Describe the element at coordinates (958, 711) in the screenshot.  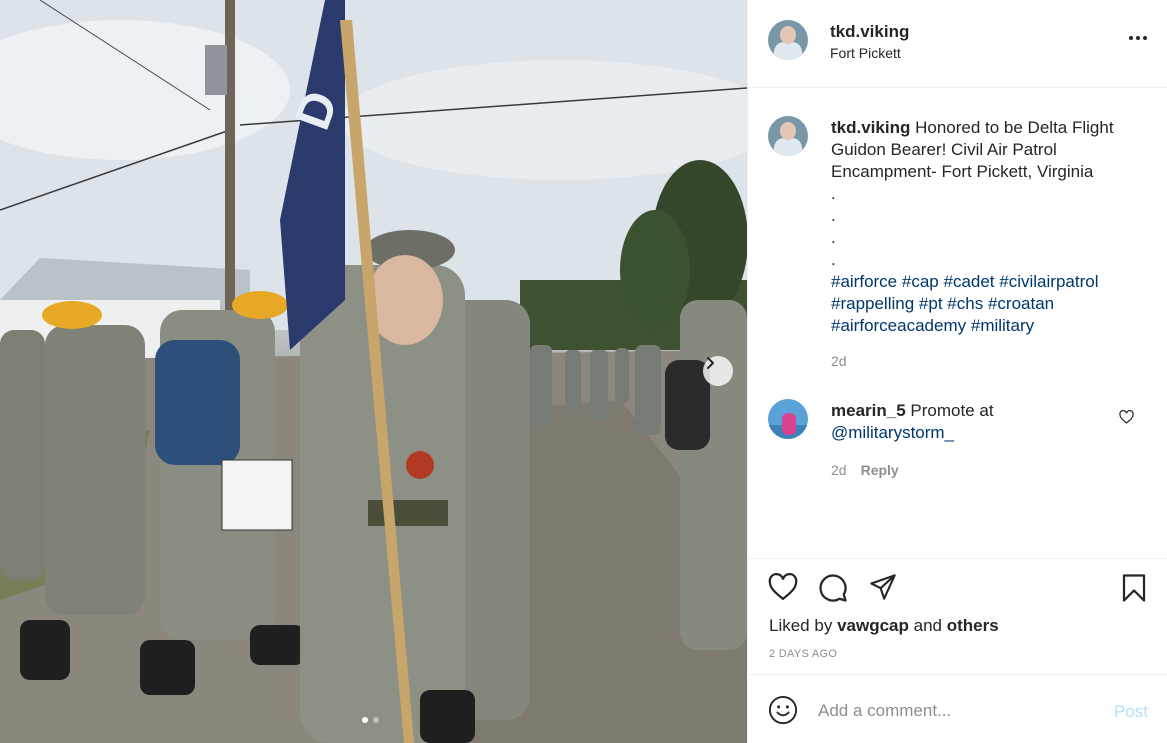
I see `comment-input` at that location.